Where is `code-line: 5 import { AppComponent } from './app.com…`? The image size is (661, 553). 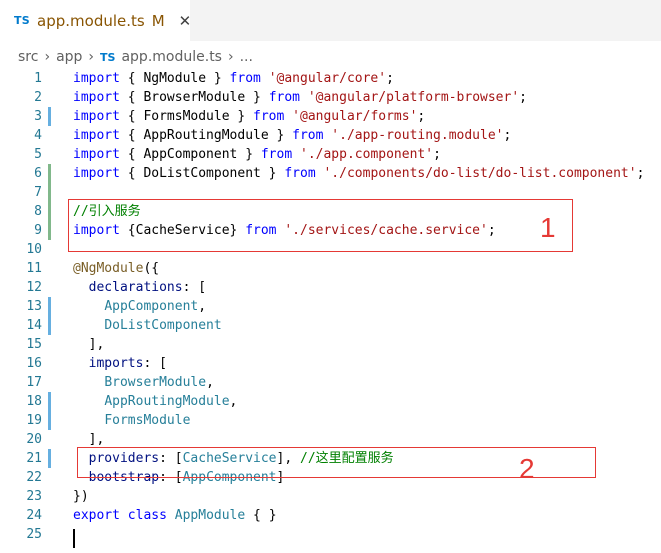
code-line: 5 import { AppComponent } from './app.com… is located at coordinates (330, 154).